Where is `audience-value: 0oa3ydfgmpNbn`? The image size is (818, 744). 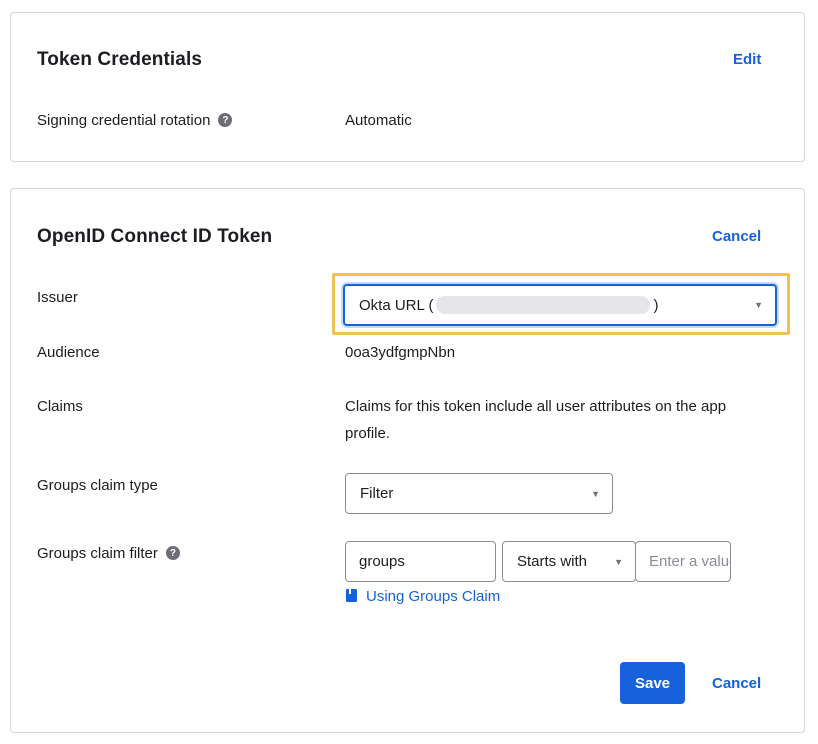
audience-value: 0oa3ydfgmpNbn is located at coordinates (400, 352).